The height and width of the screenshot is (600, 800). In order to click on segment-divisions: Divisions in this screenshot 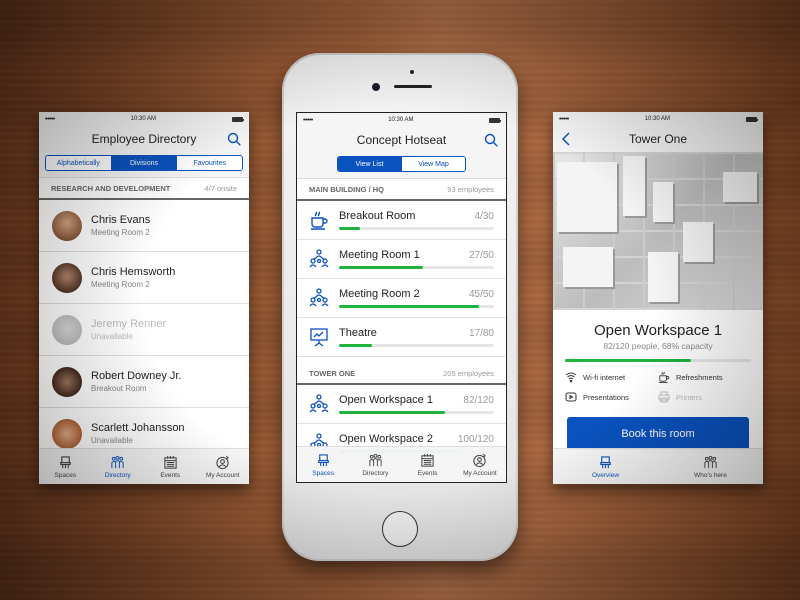, I will do `click(144, 163)`.